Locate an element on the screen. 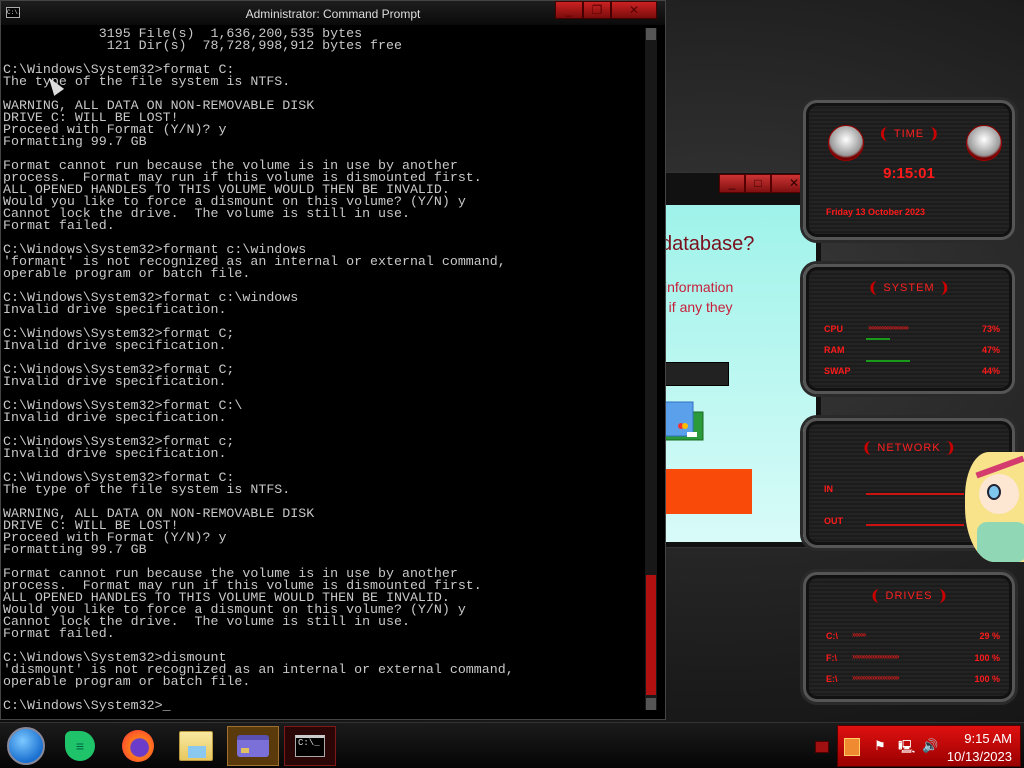 The height and width of the screenshot is (768, 1024). widget-title: TIME is located at coordinates (909, 134).